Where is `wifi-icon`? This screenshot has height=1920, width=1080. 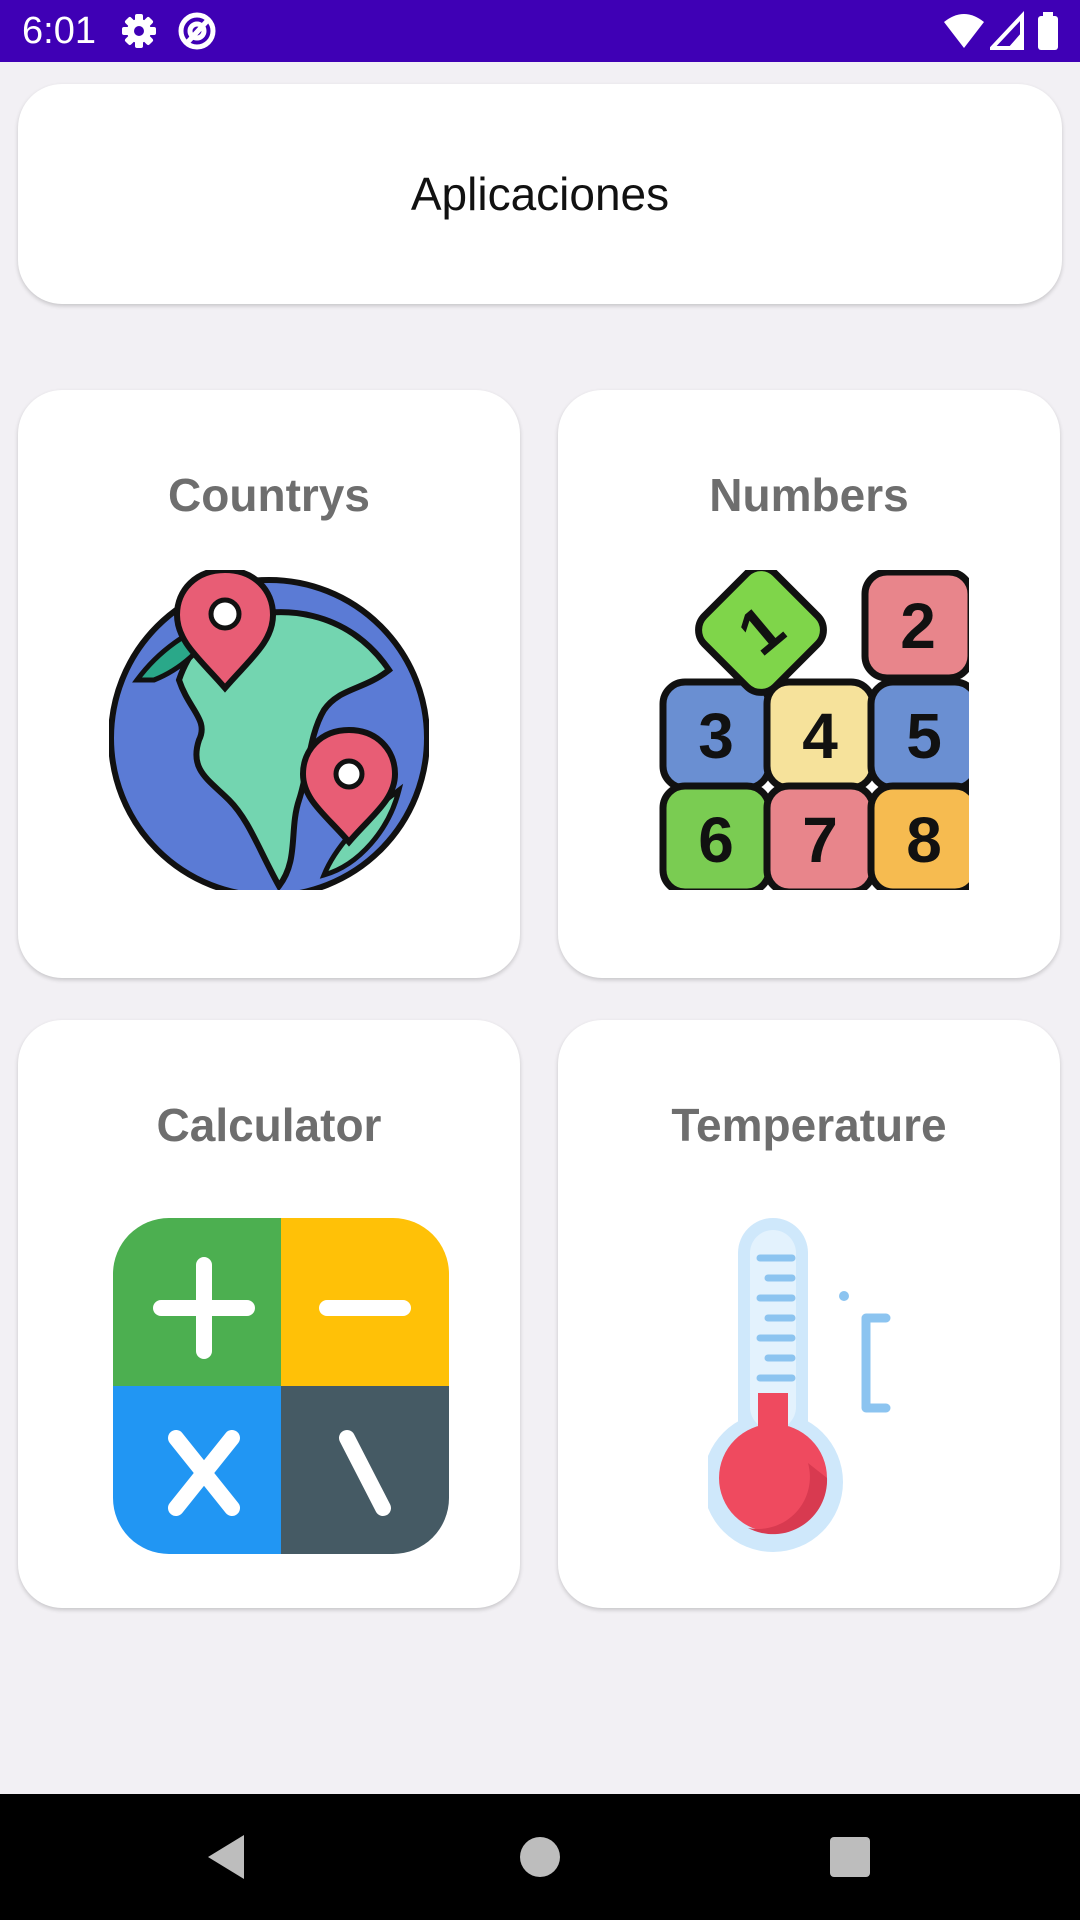
wifi-icon is located at coordinates (964, 31).